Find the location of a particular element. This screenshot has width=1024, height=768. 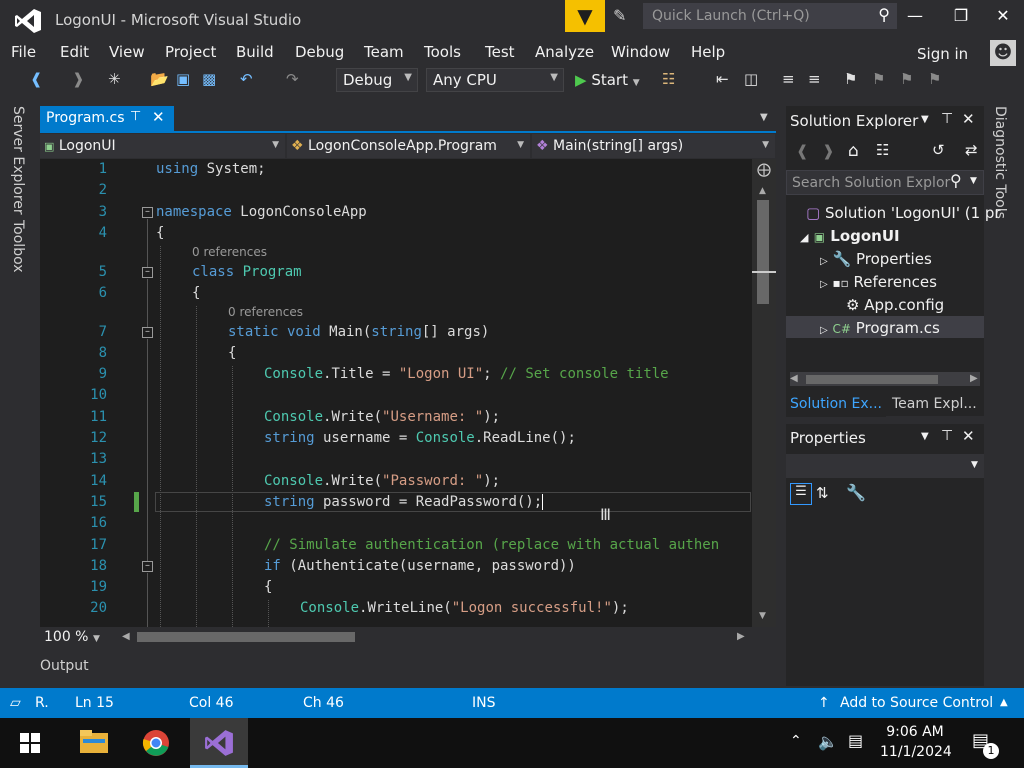

tree-properties: ▷ 🔧 Properties is located at coordinates (876, 259).